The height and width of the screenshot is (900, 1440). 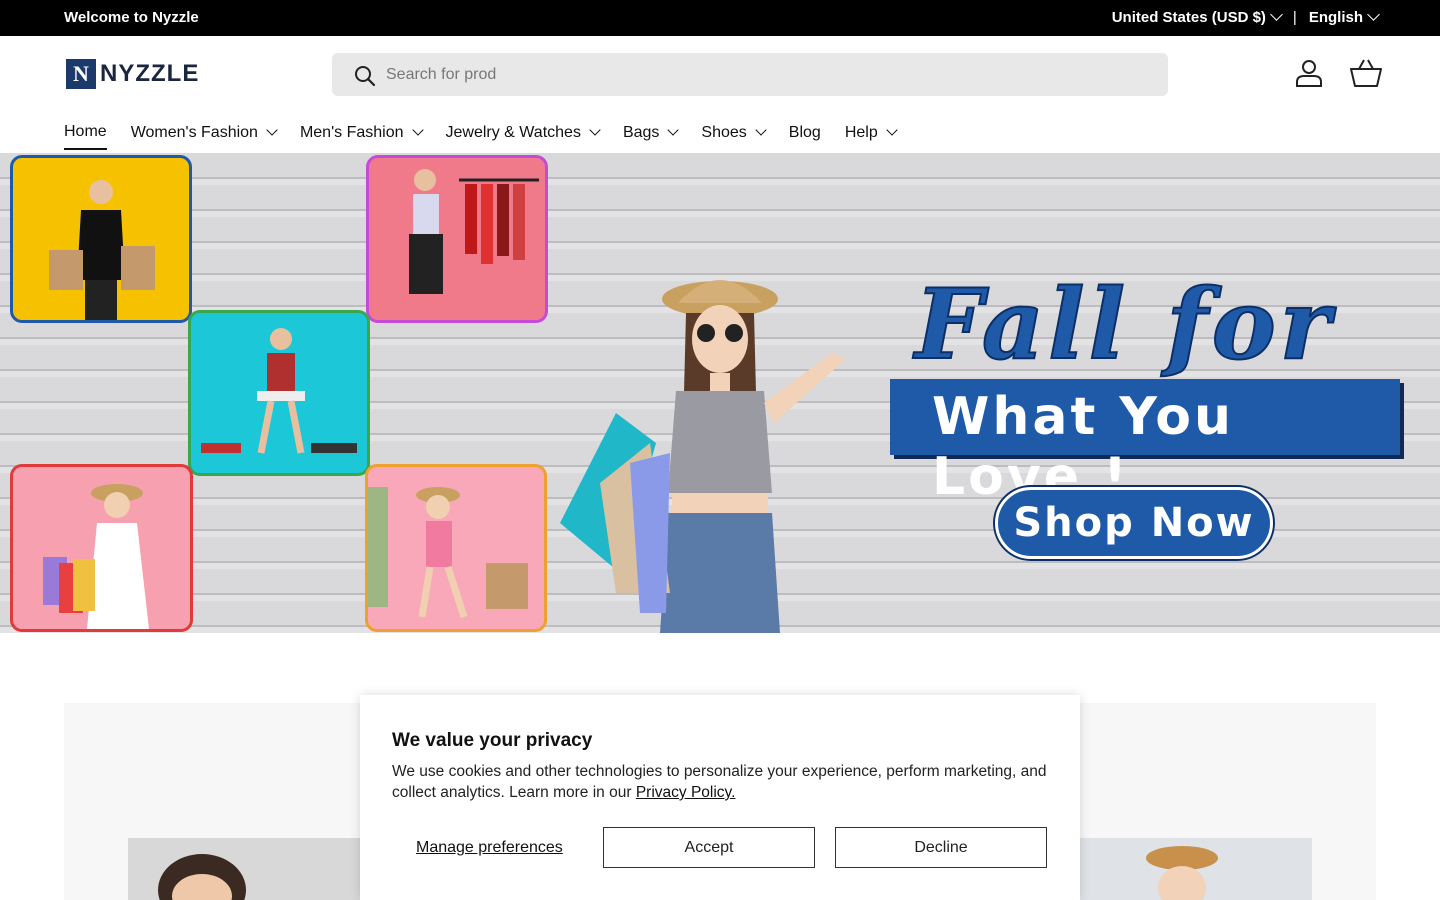 What do you see at coordinates (365, 78) in the screenshot?
I see `search-icon` at bounding box center [365, 78].